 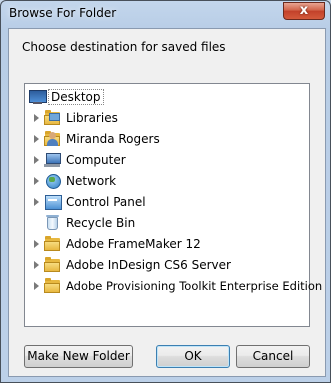 I want to click on window-title: Browse For Folder, so click(x=63, y=13).